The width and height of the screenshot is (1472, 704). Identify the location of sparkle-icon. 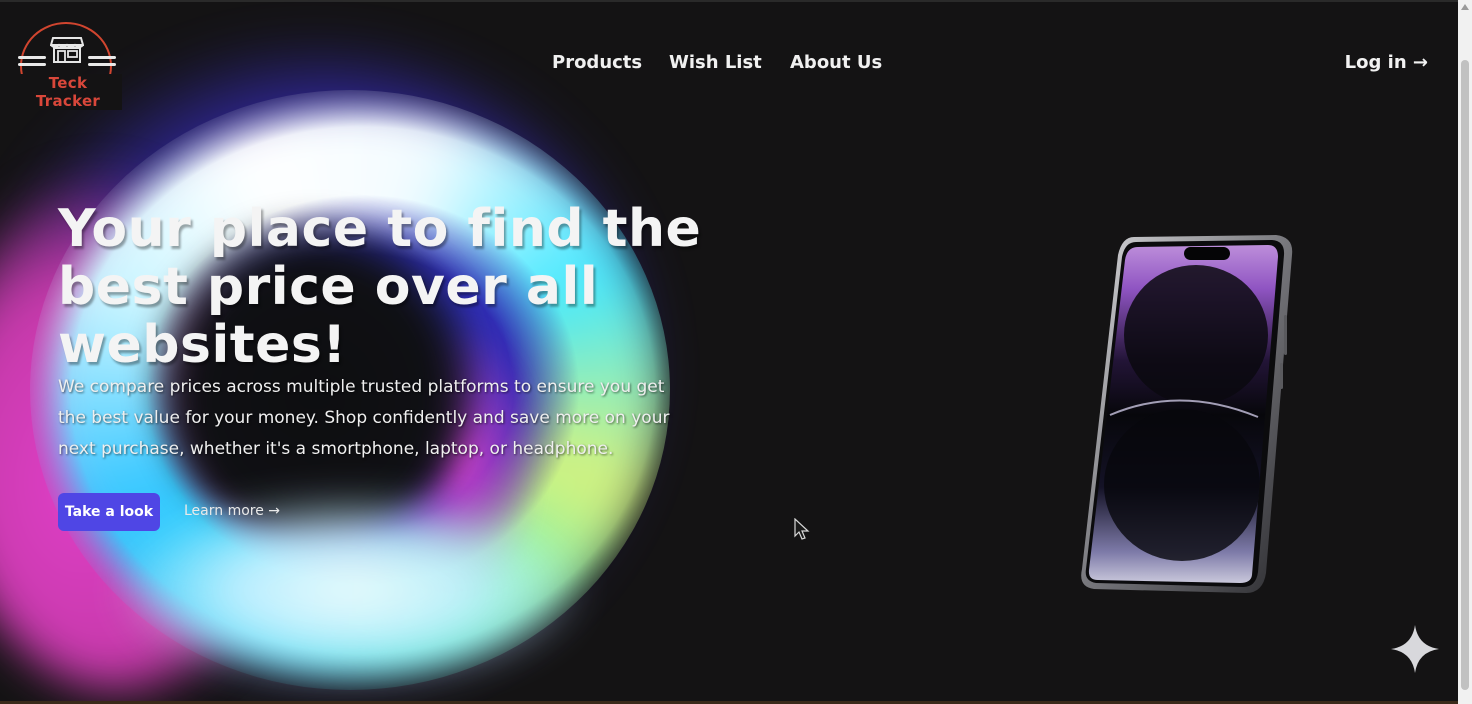
(1415, 649).